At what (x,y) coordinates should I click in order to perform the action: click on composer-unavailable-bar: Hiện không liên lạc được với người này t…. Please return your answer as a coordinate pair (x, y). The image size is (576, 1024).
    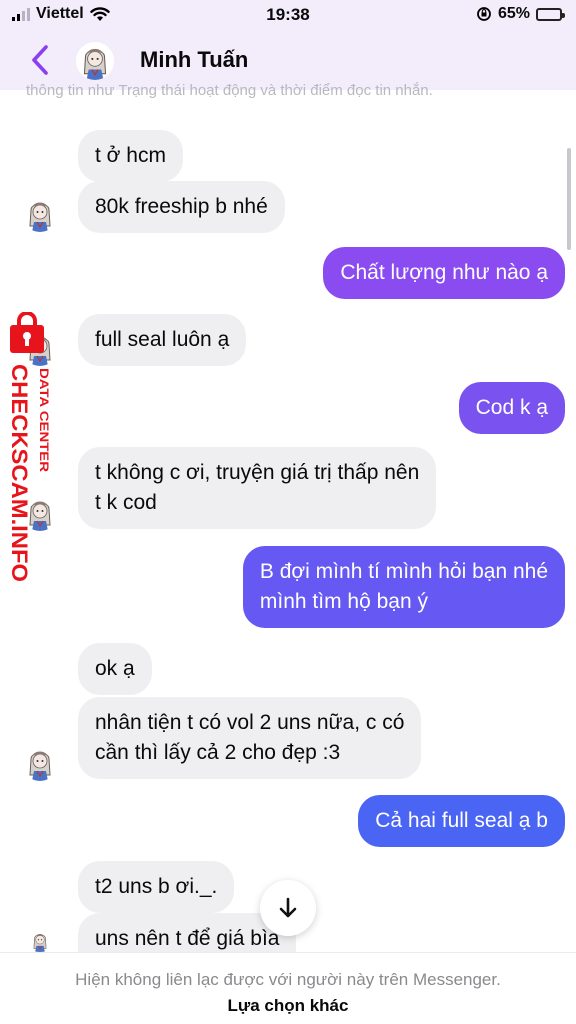
    Looking at the image, I should click on (288, 988).